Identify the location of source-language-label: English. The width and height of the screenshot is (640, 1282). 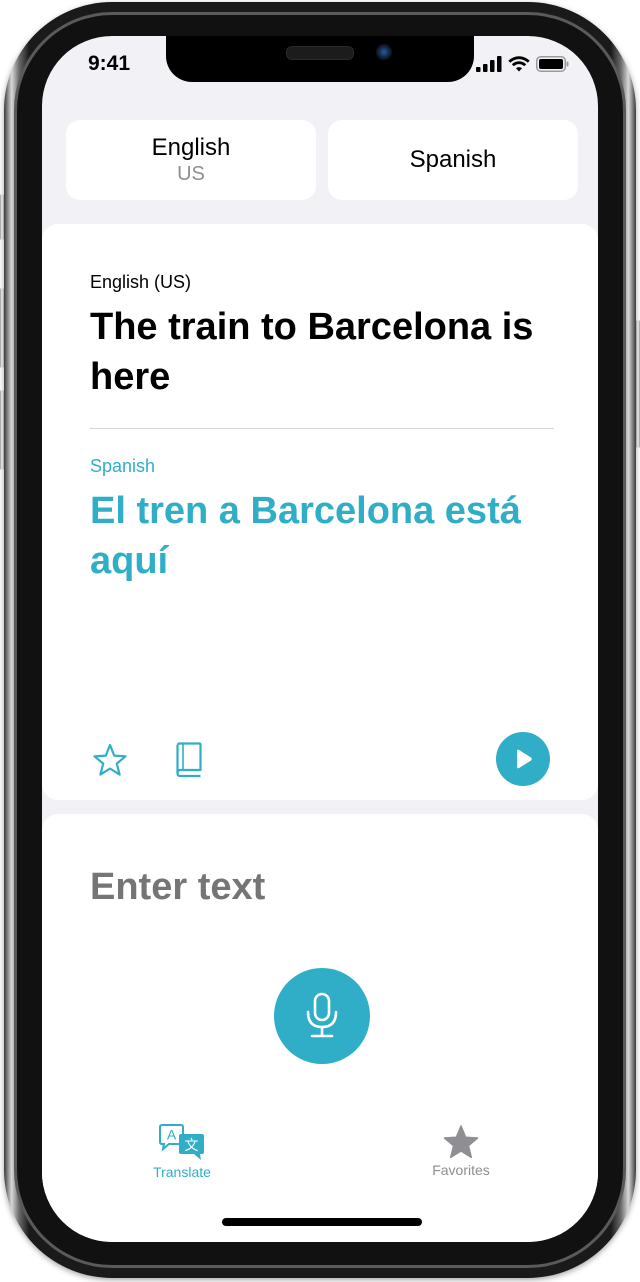
(191, 147).